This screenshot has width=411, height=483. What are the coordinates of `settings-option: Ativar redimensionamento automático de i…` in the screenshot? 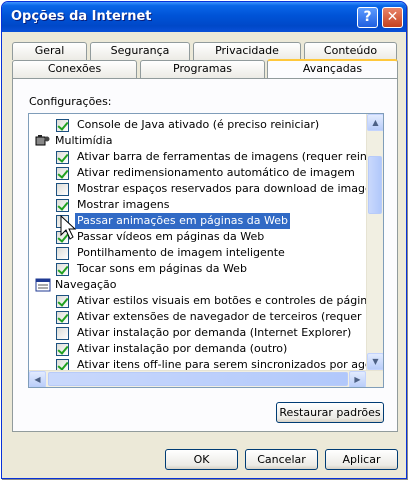 It's located at (198, 173).